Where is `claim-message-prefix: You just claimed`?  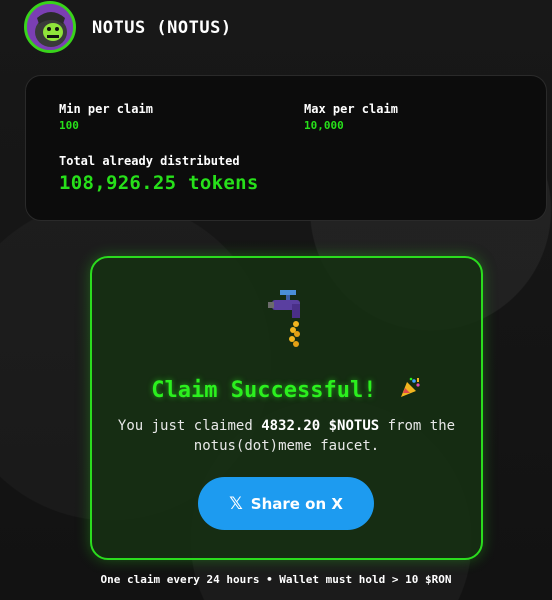 claim-message-prefix: You just claimed is located at coordinates (189, 426).